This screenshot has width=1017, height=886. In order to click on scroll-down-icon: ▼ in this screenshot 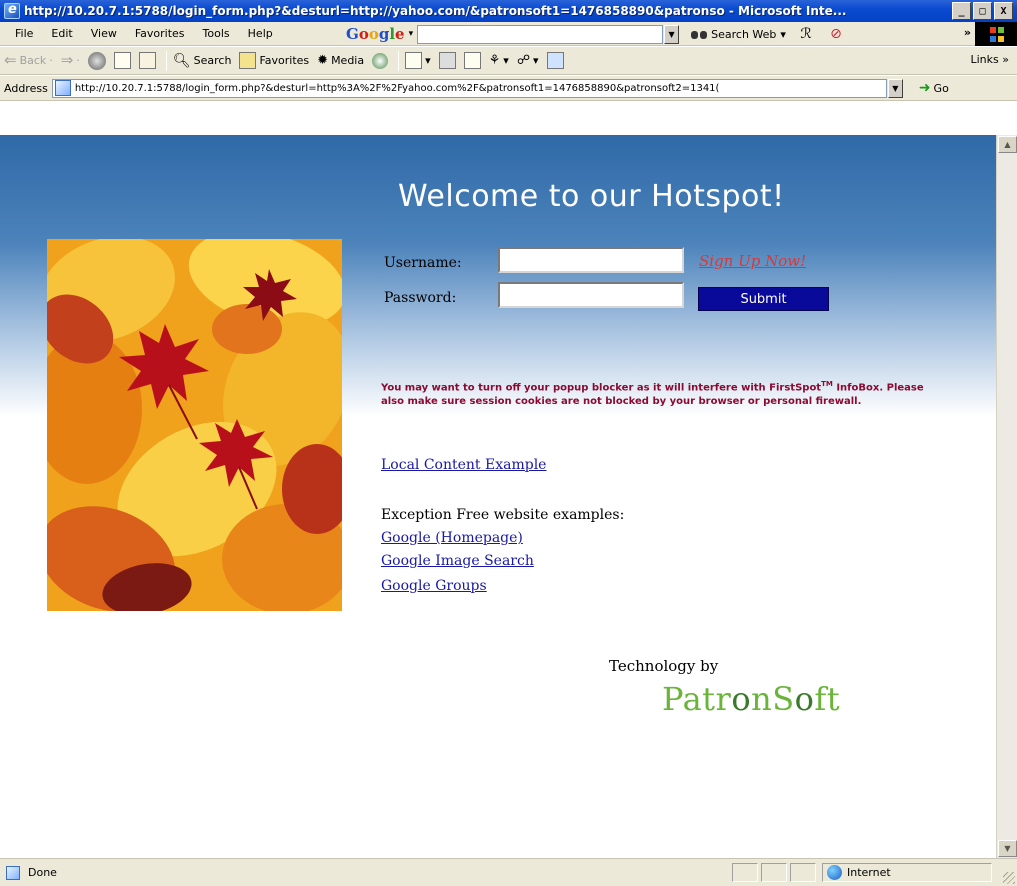, I will do `click(1007, 848)`.